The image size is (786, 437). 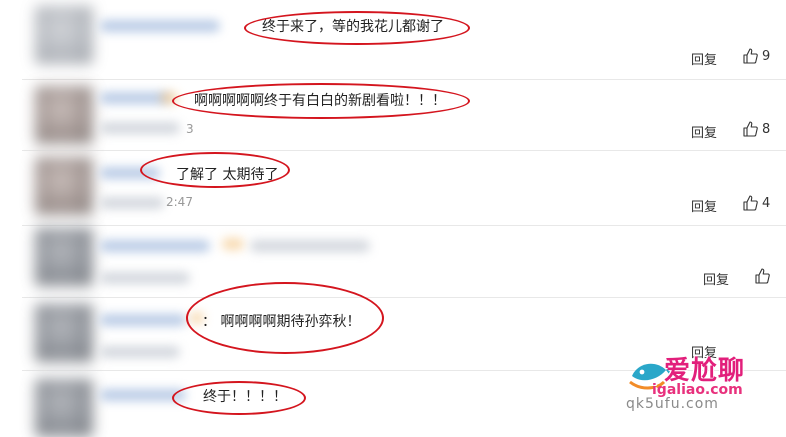 I want to click on watermark-bottom-text: qk5ufu.com, so click(x=672, y=404).